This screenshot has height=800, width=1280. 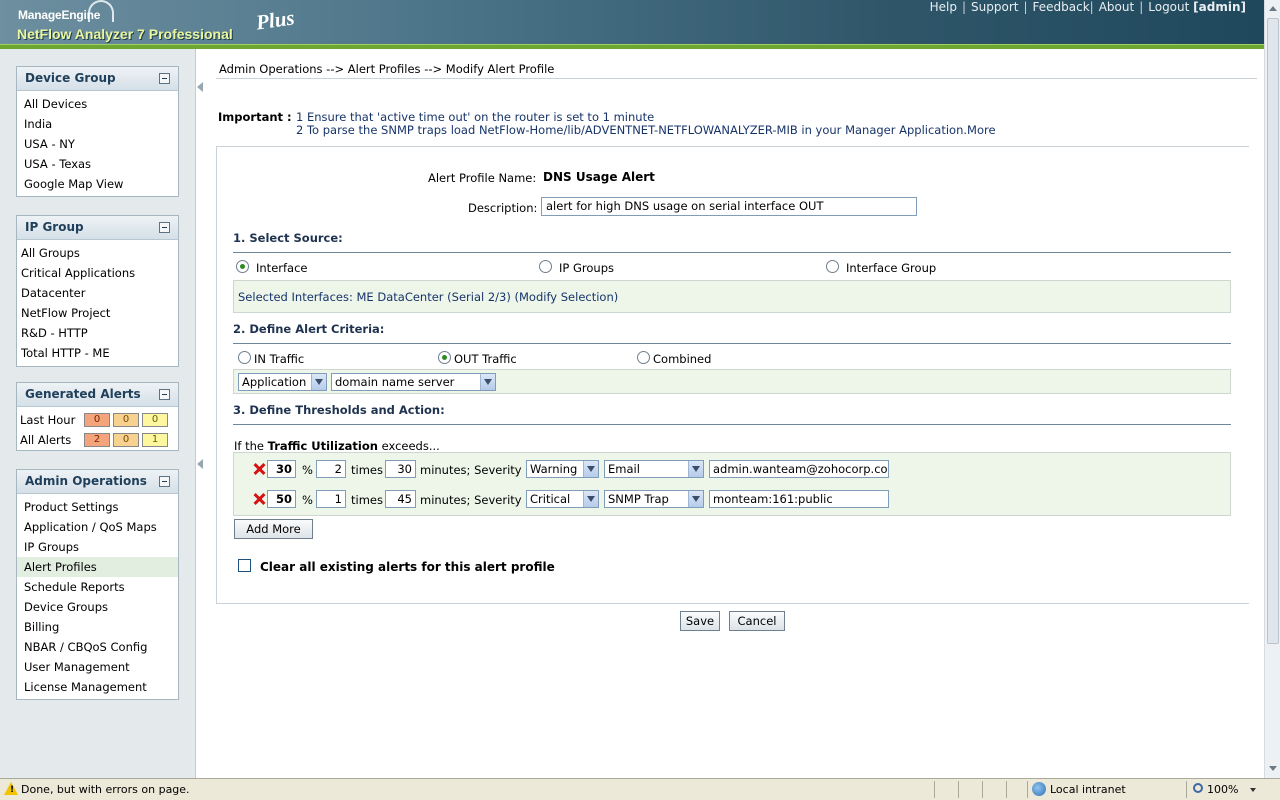 I want to click on sidebar-item-rd-http: R&D - HTTP, so click(x=97, y=333).